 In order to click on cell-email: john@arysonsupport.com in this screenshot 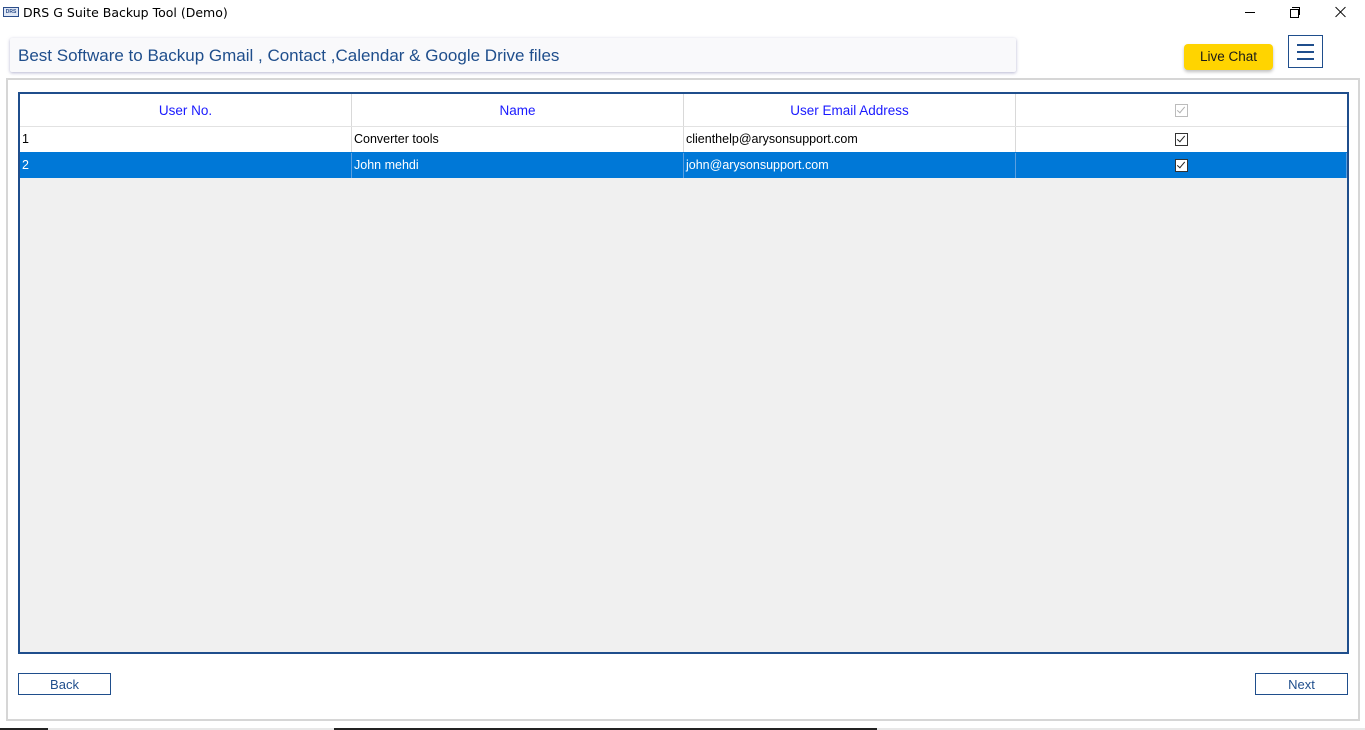, I will do `click(850, 165)`.